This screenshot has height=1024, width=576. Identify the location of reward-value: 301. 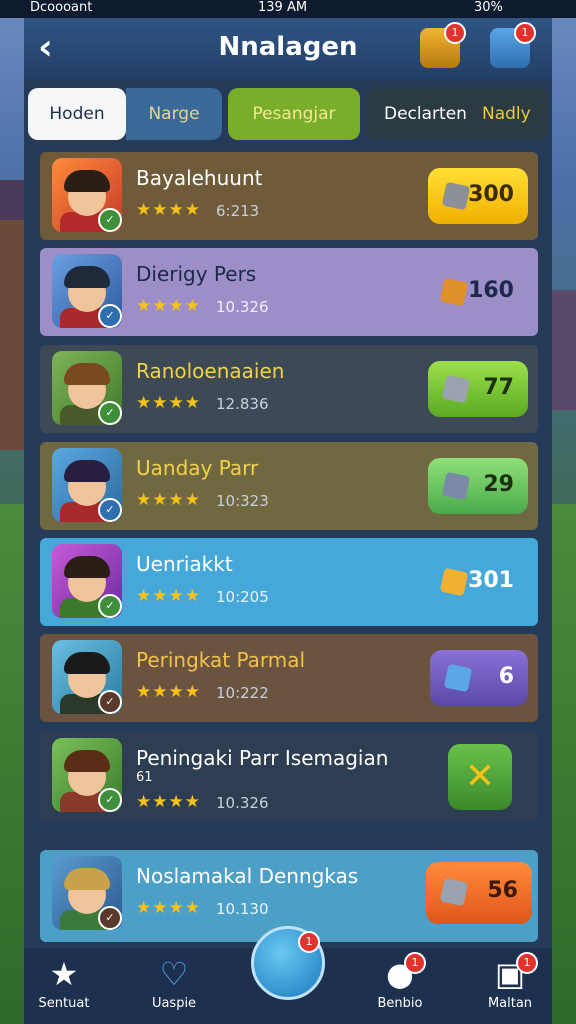
(491, 580).